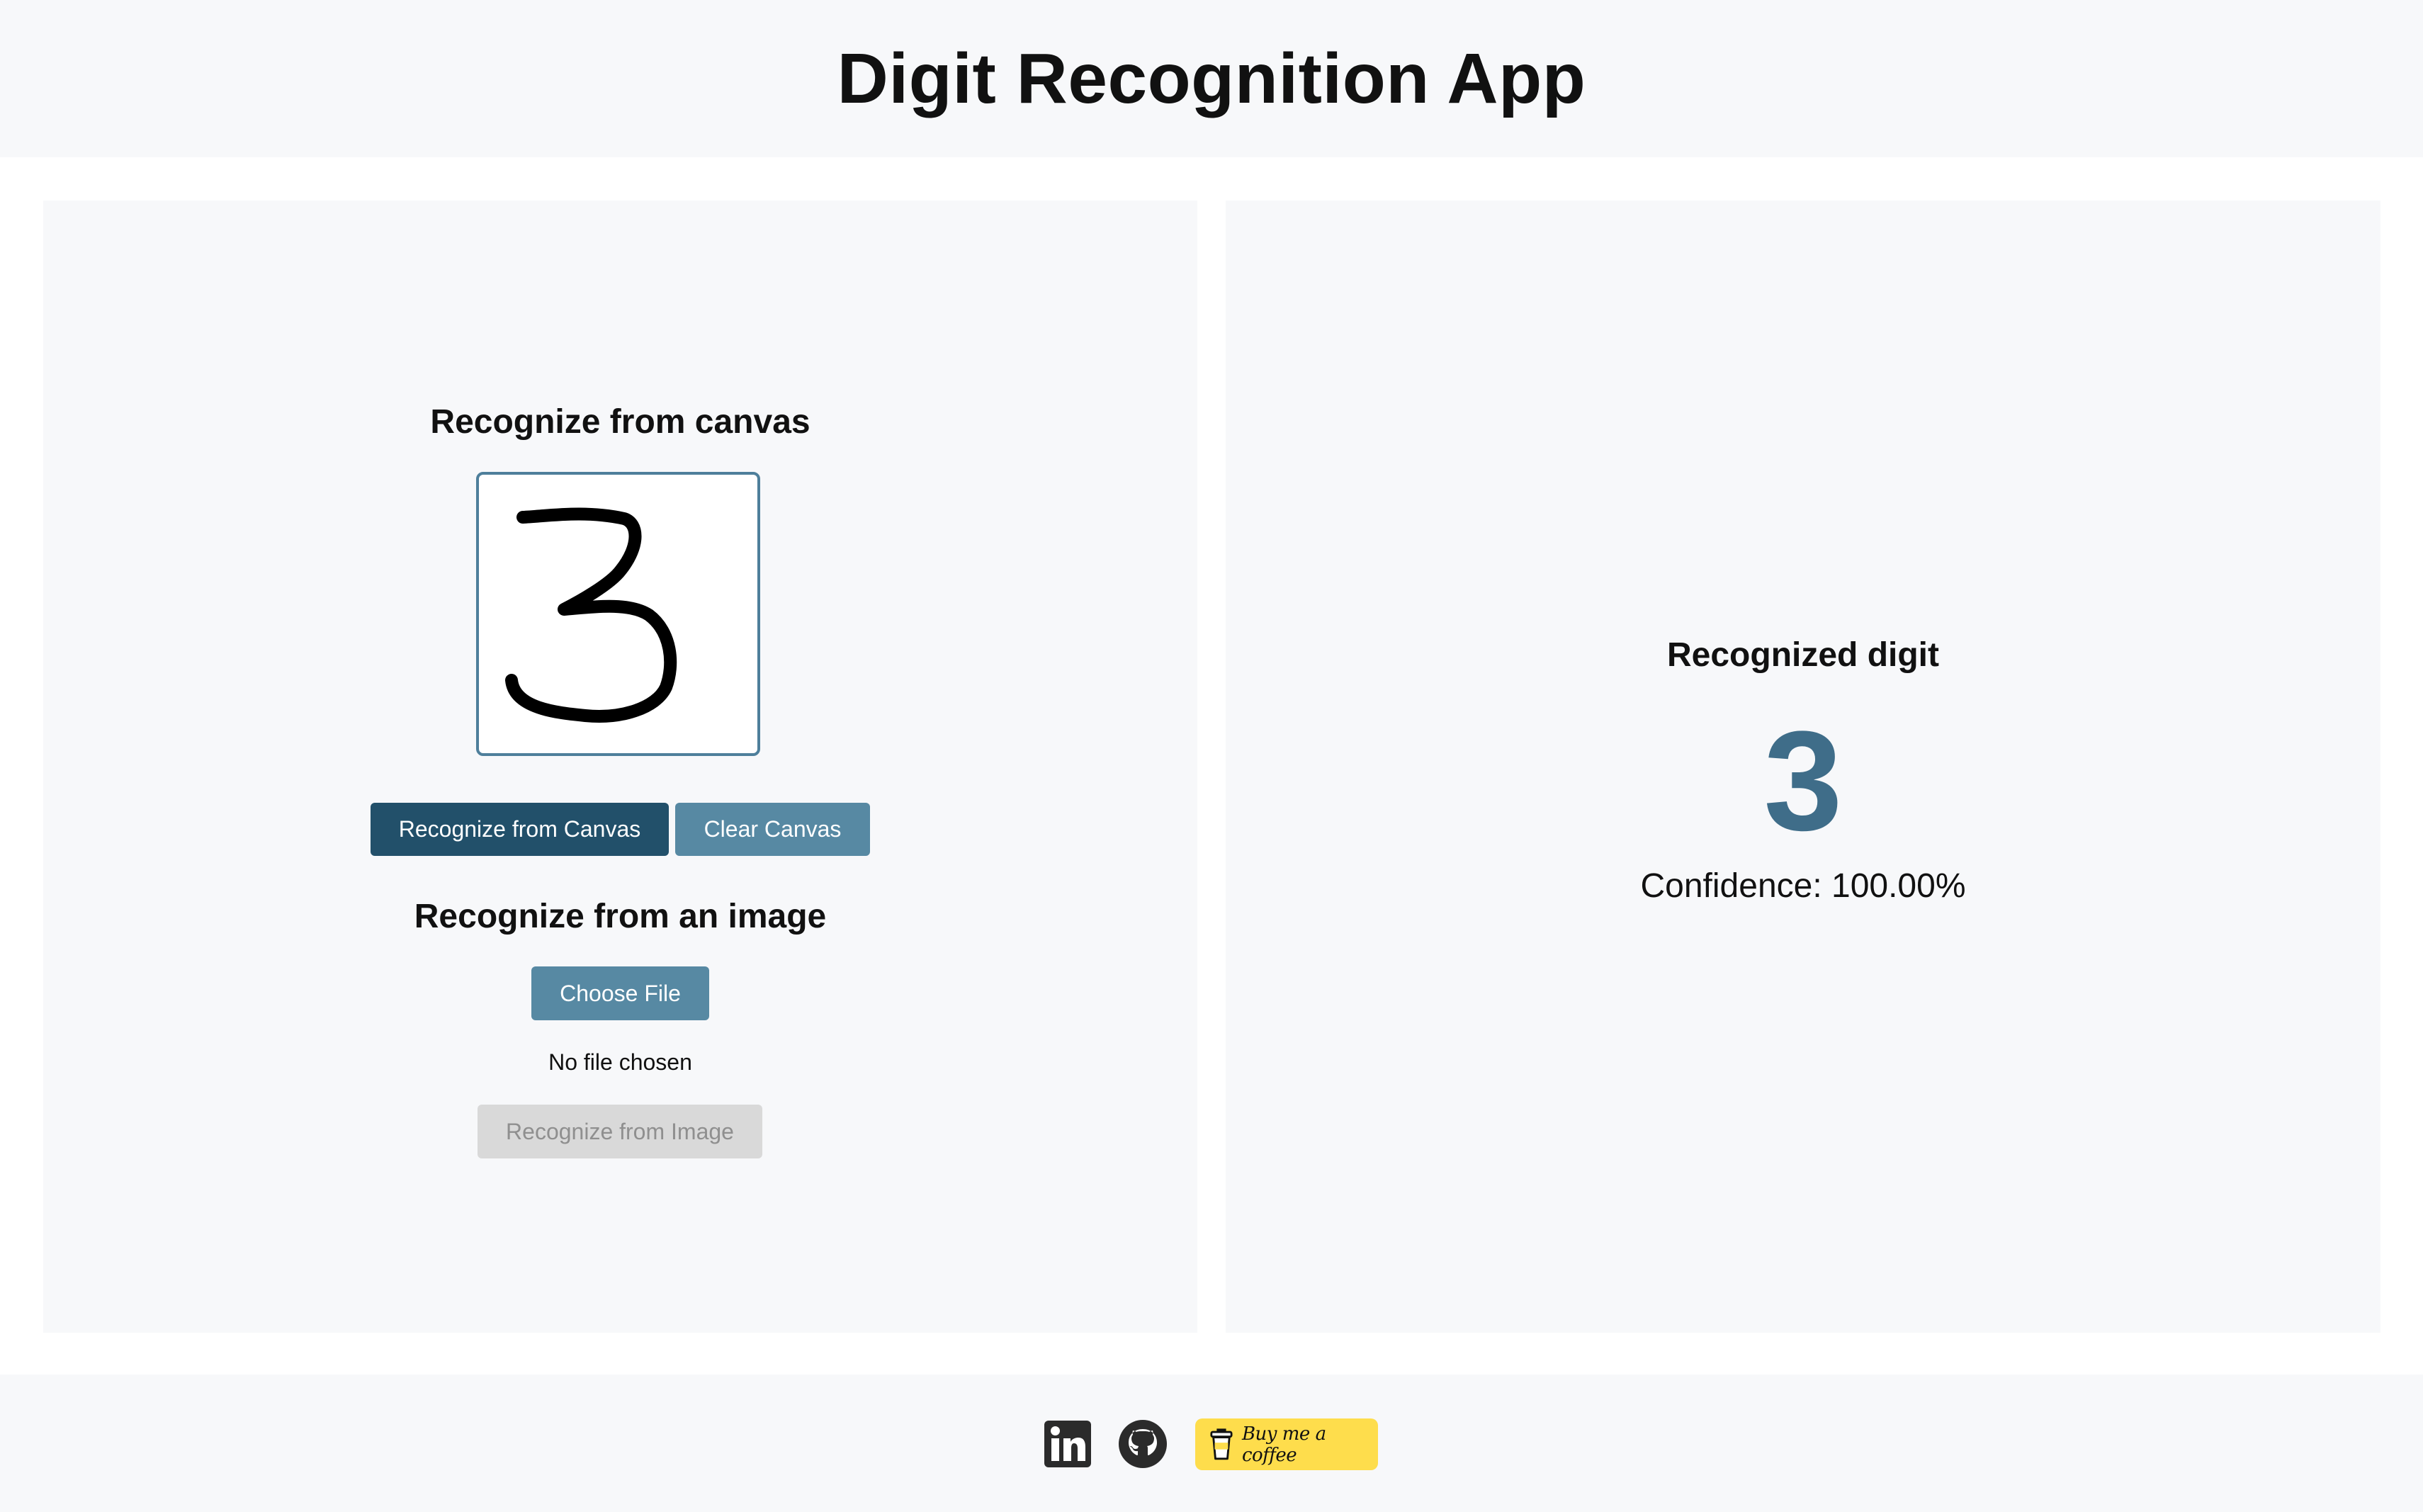  What do you see at coordinates (520, 829) in the screenshot?
I see `recognize-from-canvas-button: Recognize from Canvas` at bounding box center [520, 829].